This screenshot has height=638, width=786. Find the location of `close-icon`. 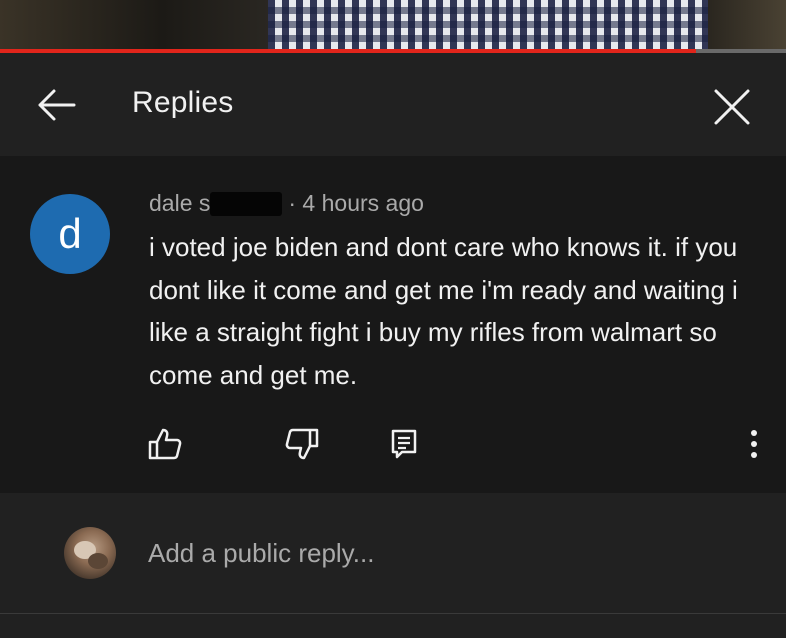

close-icon is located at coordinates (732, 107).